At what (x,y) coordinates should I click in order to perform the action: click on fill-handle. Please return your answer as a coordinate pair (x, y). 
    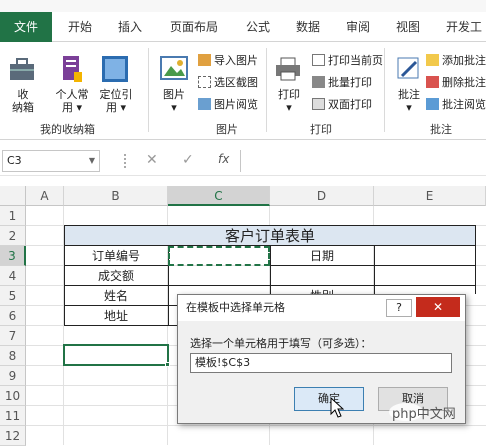
    Looking at the image, I should click on (167, 364).